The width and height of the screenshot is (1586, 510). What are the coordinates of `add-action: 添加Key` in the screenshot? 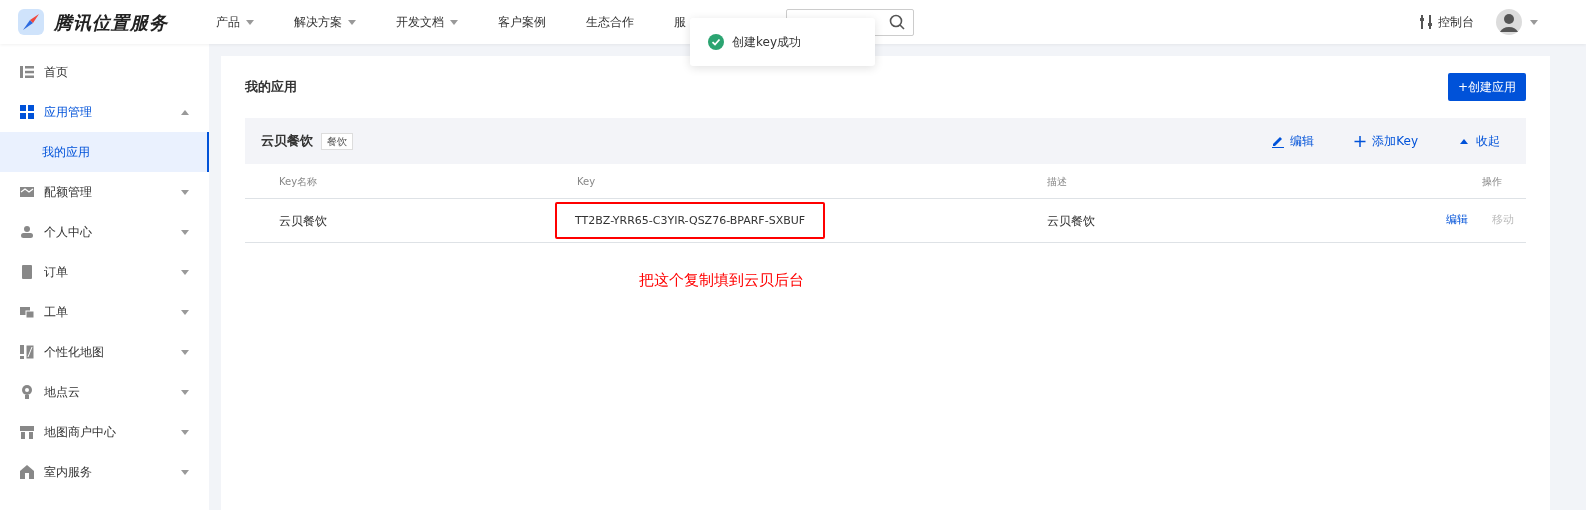 It's located at (1386, 141).